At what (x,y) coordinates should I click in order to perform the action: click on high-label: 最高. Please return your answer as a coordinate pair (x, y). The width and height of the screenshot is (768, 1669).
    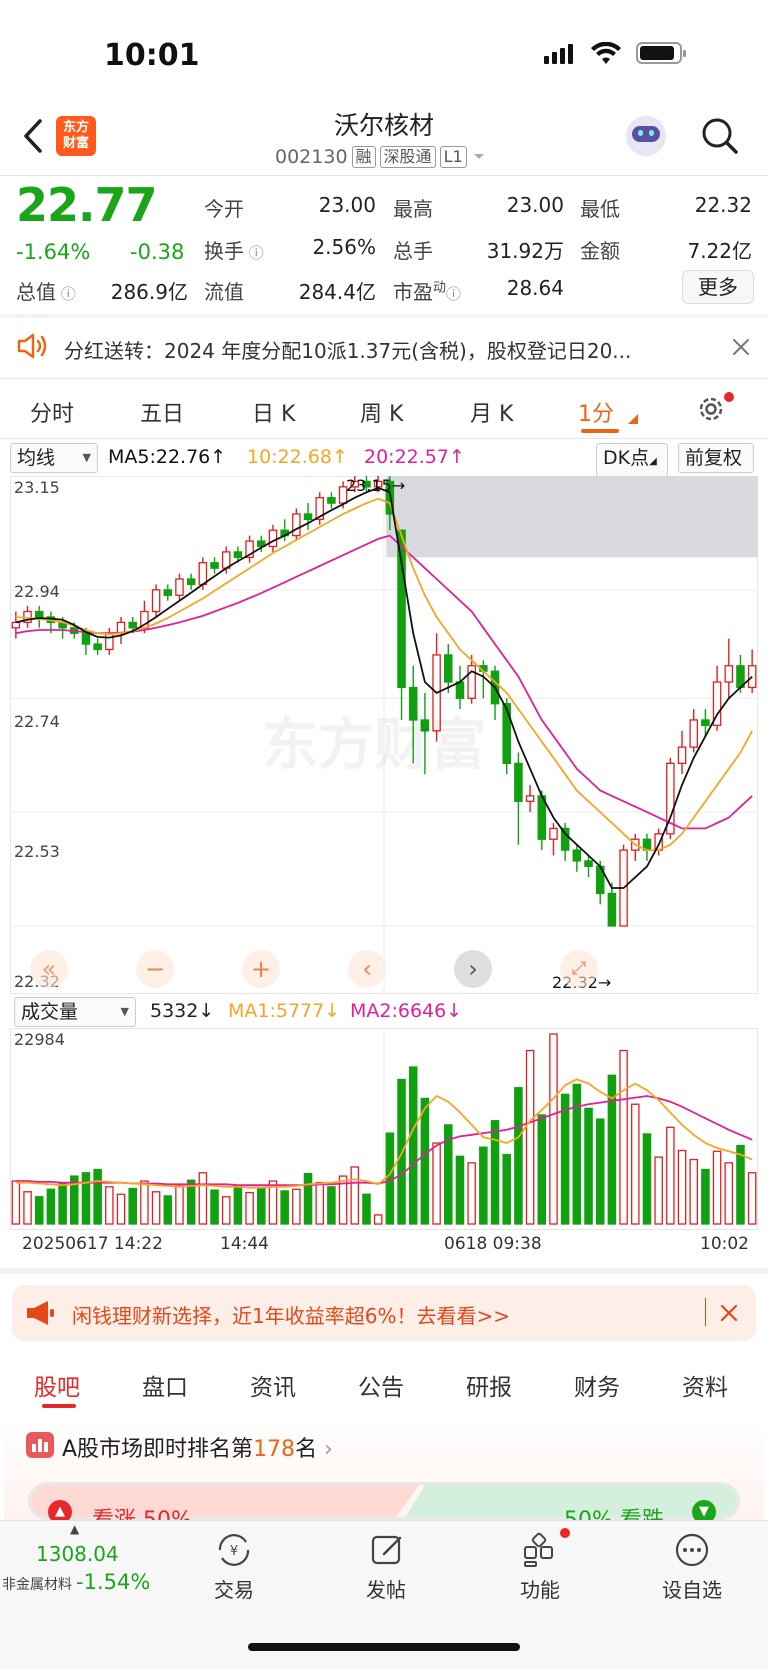
    Looking at the image, I should click on (413, 209).